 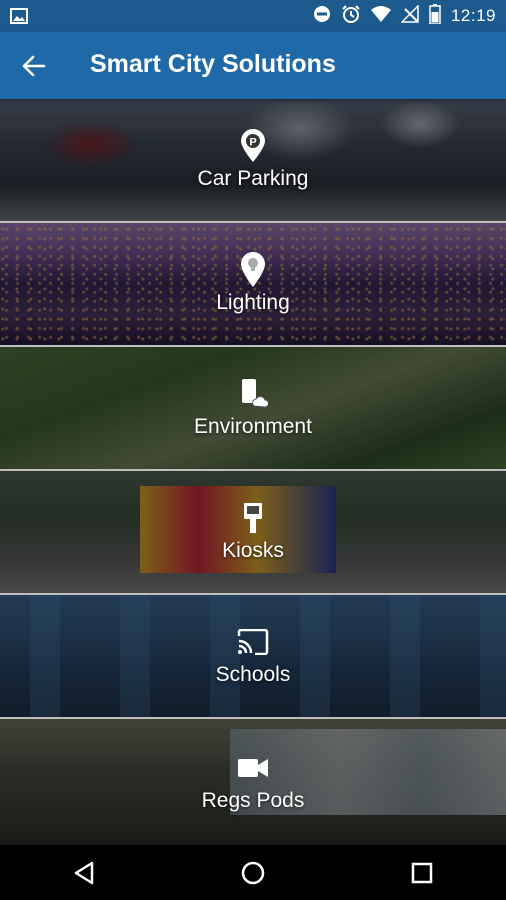 What do you see at coordinates (252, 143) in the screenshot?
I see `svg-text: P` at bounding box center [252, 143].